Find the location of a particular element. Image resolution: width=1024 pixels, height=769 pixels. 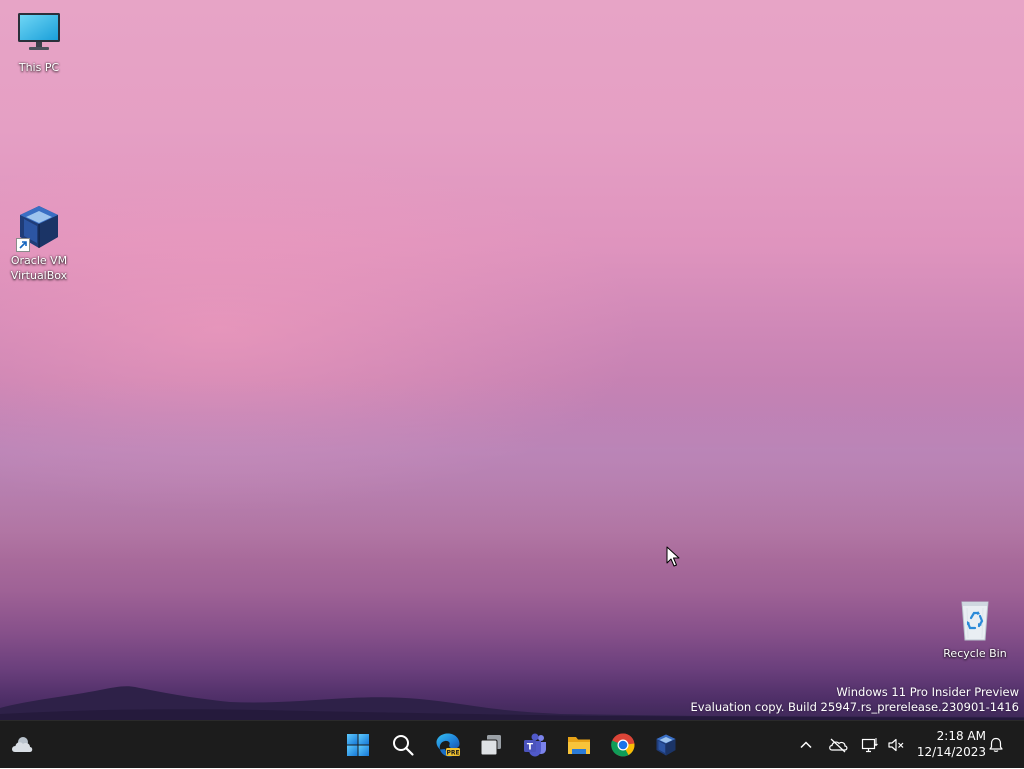

shortcut-arrow-icon is located at coordinates (23, 245).